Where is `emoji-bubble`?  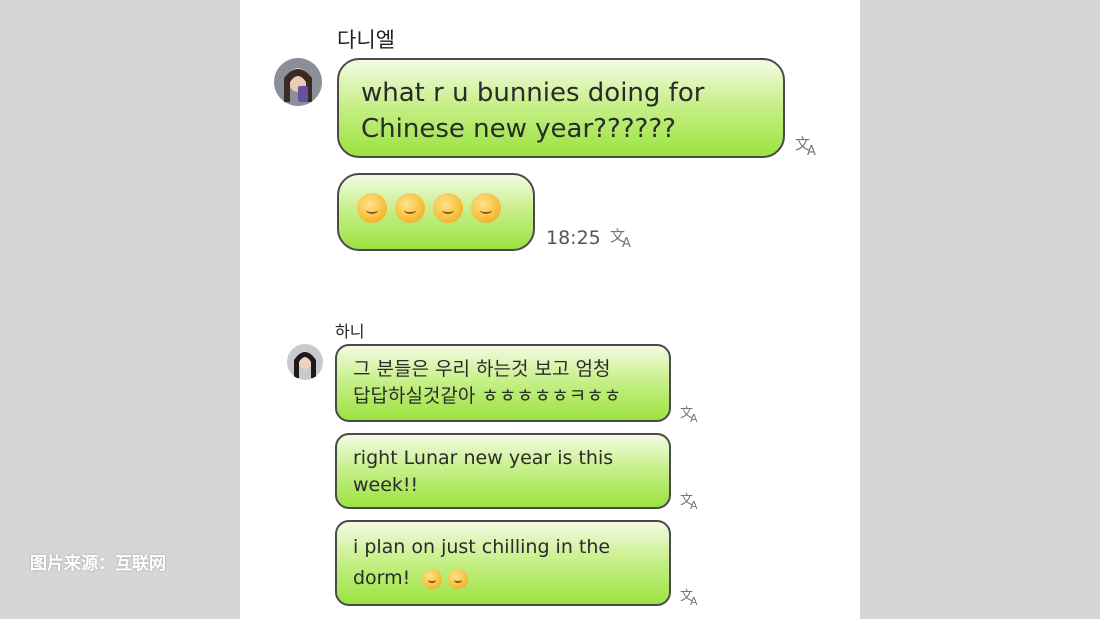 emoji-bubble is located at coordinates (436, 212).